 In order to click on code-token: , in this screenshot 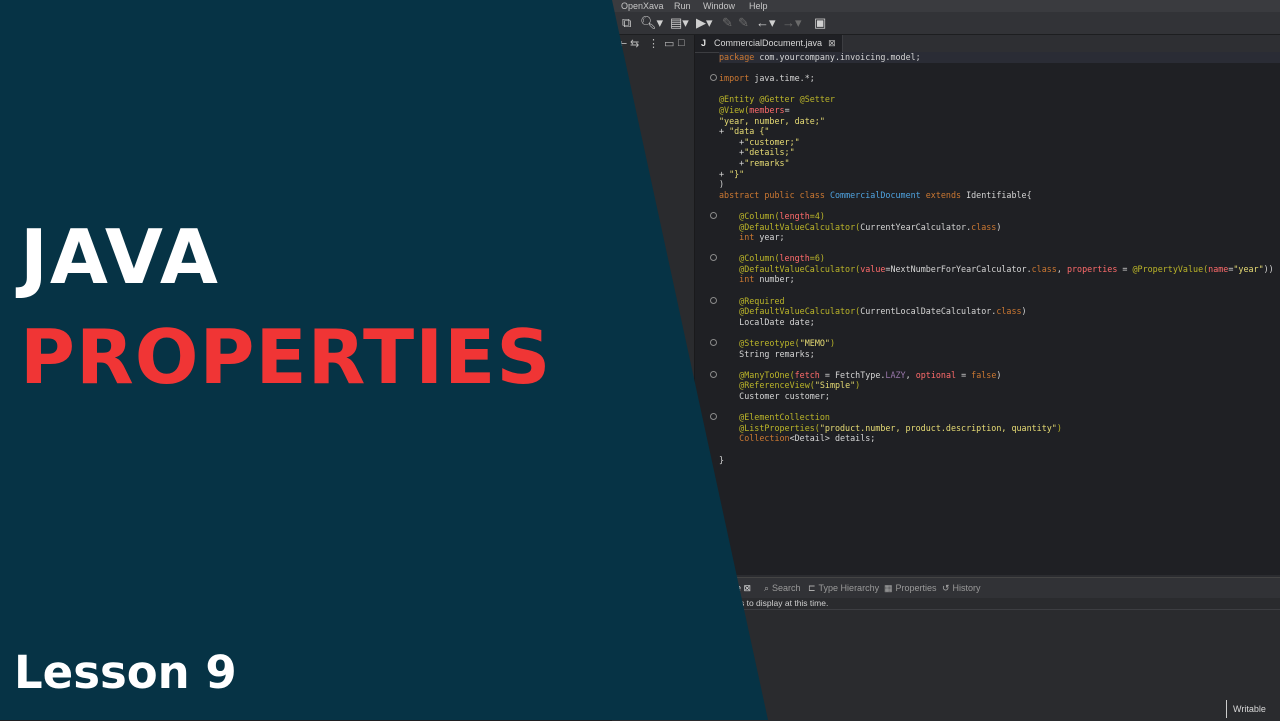, I will do `click(910, 374)`.